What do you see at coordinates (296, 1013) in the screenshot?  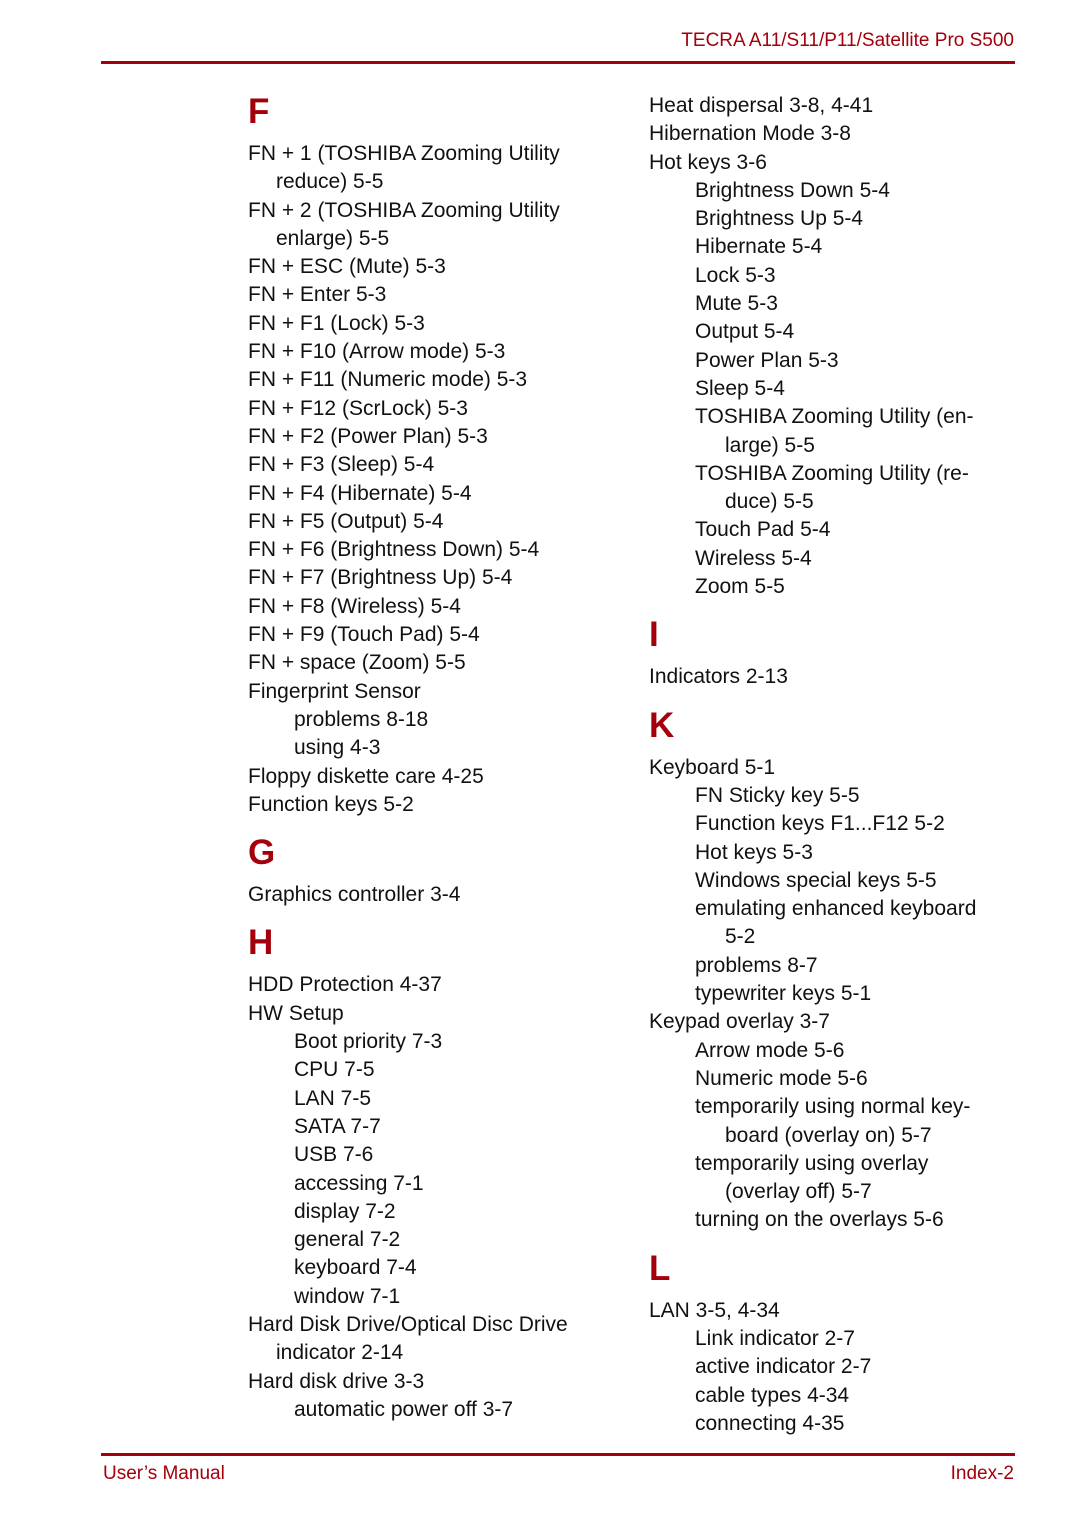 I see `index-entry: HW Setup` at bounding box center [296, 1013].